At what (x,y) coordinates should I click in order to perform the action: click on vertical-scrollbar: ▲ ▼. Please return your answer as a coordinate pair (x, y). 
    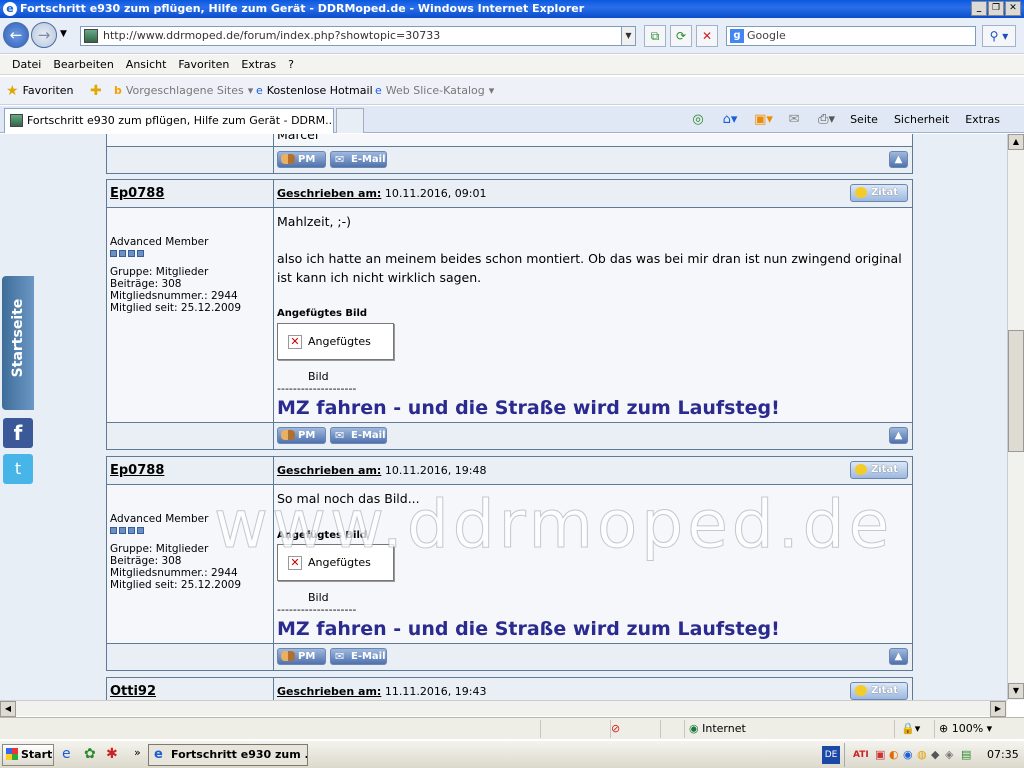
    Looking at the image, I should click on (1015, 417).